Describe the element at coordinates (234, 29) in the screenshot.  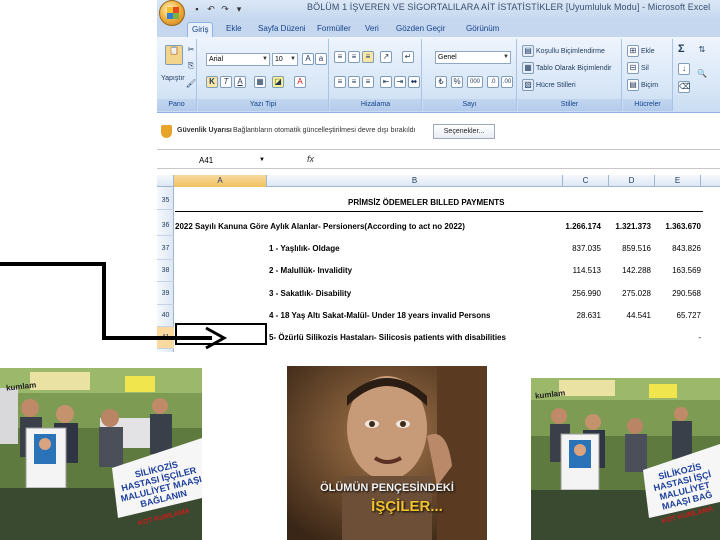
I see `tab-ekle: Ekle` at that location.